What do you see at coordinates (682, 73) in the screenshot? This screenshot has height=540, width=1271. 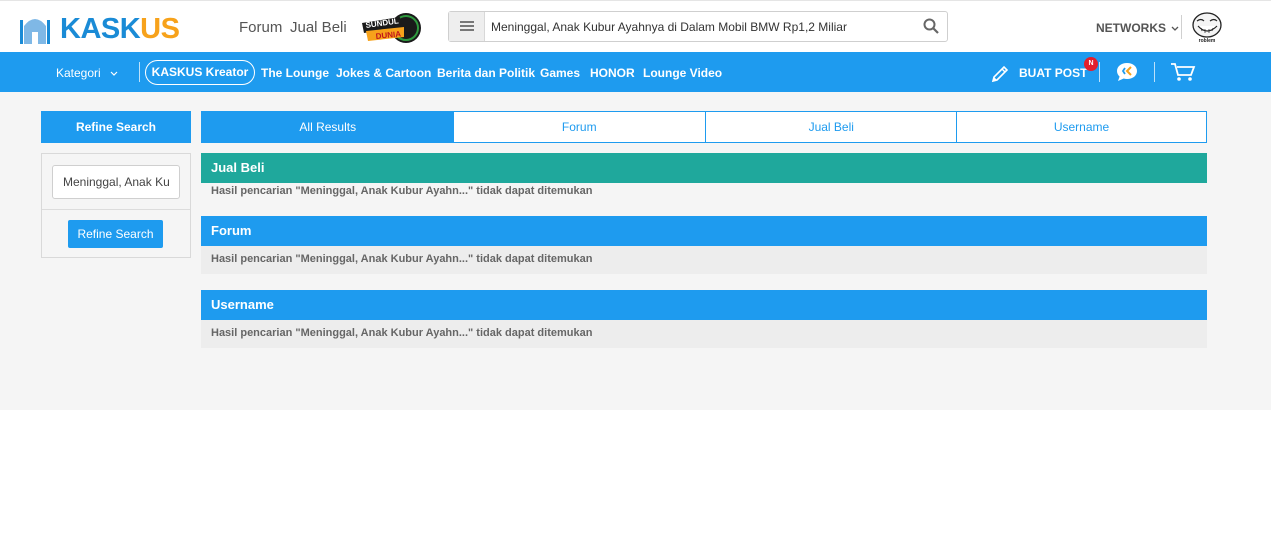 I see `nav-item-lounge-video: Lounge Video` at bounding box center [682, 73].